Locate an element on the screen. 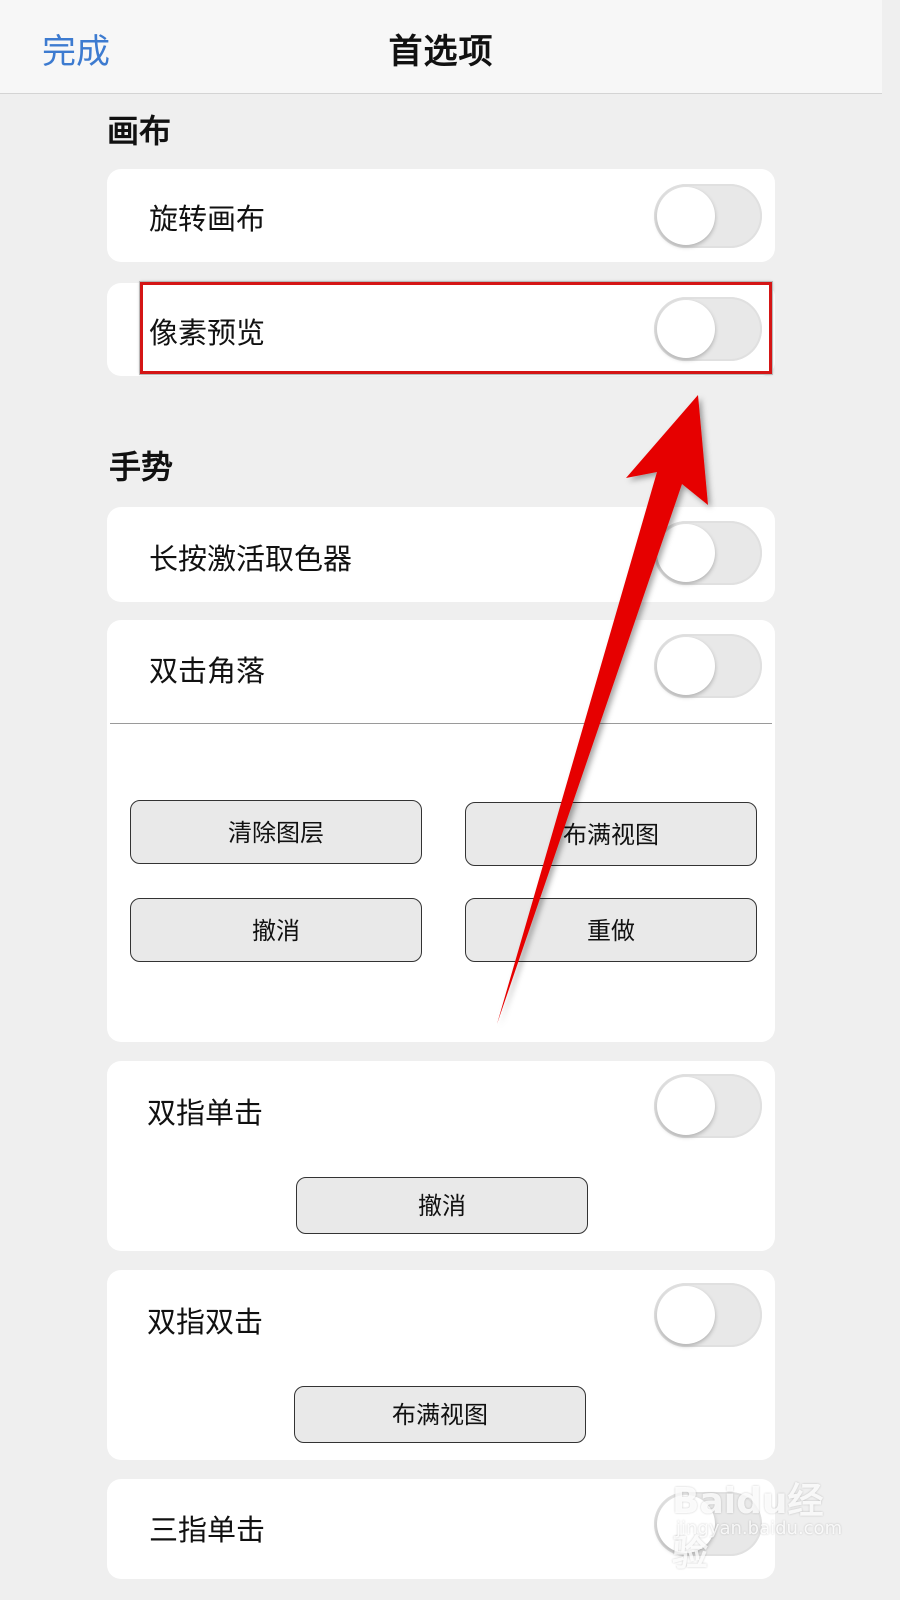 The image size is (900, 1600). baidu-watermark: Baidu经验 jingyan.baidu.com is located at coordinates (757, 1522).